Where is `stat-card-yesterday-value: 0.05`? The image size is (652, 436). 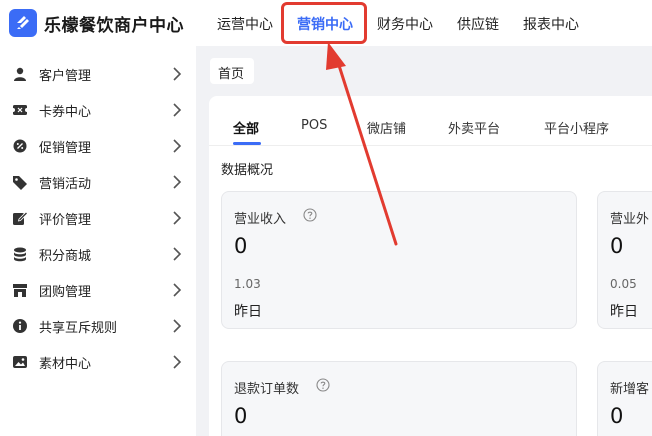 stat-card-yesterday-value: 0.05 is located at coordinates (623, 284).